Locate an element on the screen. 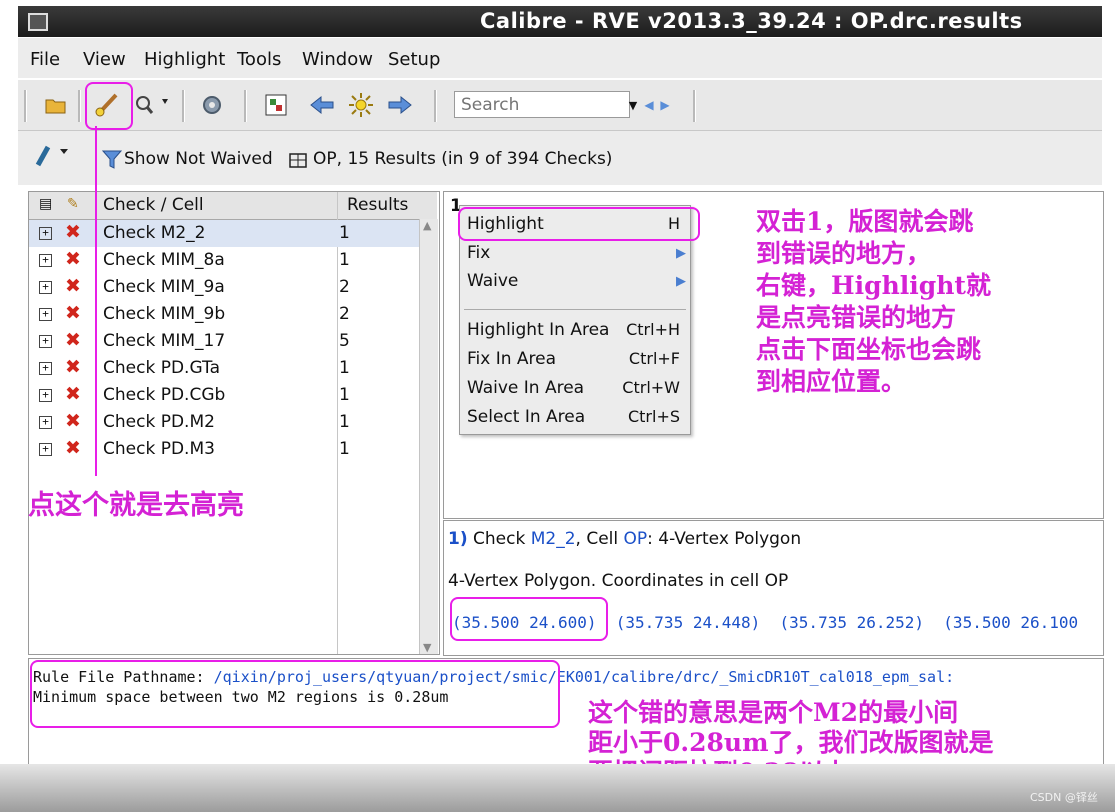 The height and width of the screenshot is (812, 1115). header-waive-icon: ✎ is located at coordinates (73, 204).